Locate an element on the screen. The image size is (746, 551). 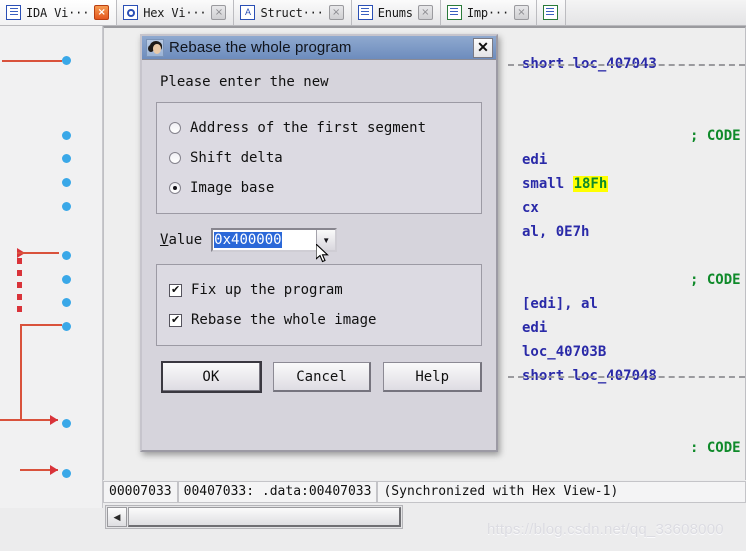
status-file-offset: 00007033 is located at coordinates (140, 492).